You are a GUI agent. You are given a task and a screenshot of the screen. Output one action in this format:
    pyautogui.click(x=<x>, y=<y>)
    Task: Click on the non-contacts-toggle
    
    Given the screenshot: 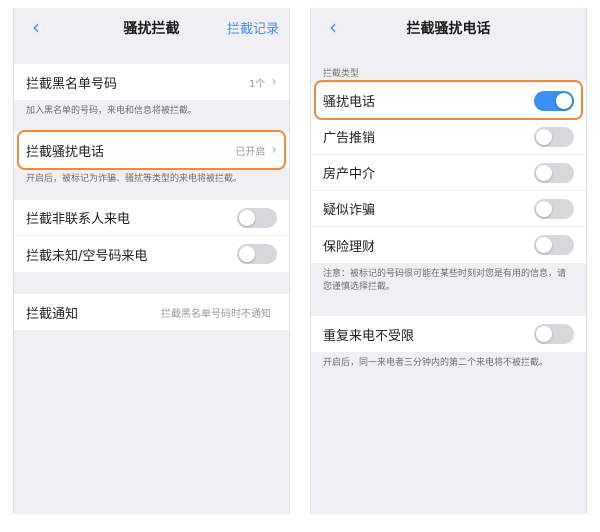 What is the action you would take?
    pyautogui.click(x=257, y=217)
    